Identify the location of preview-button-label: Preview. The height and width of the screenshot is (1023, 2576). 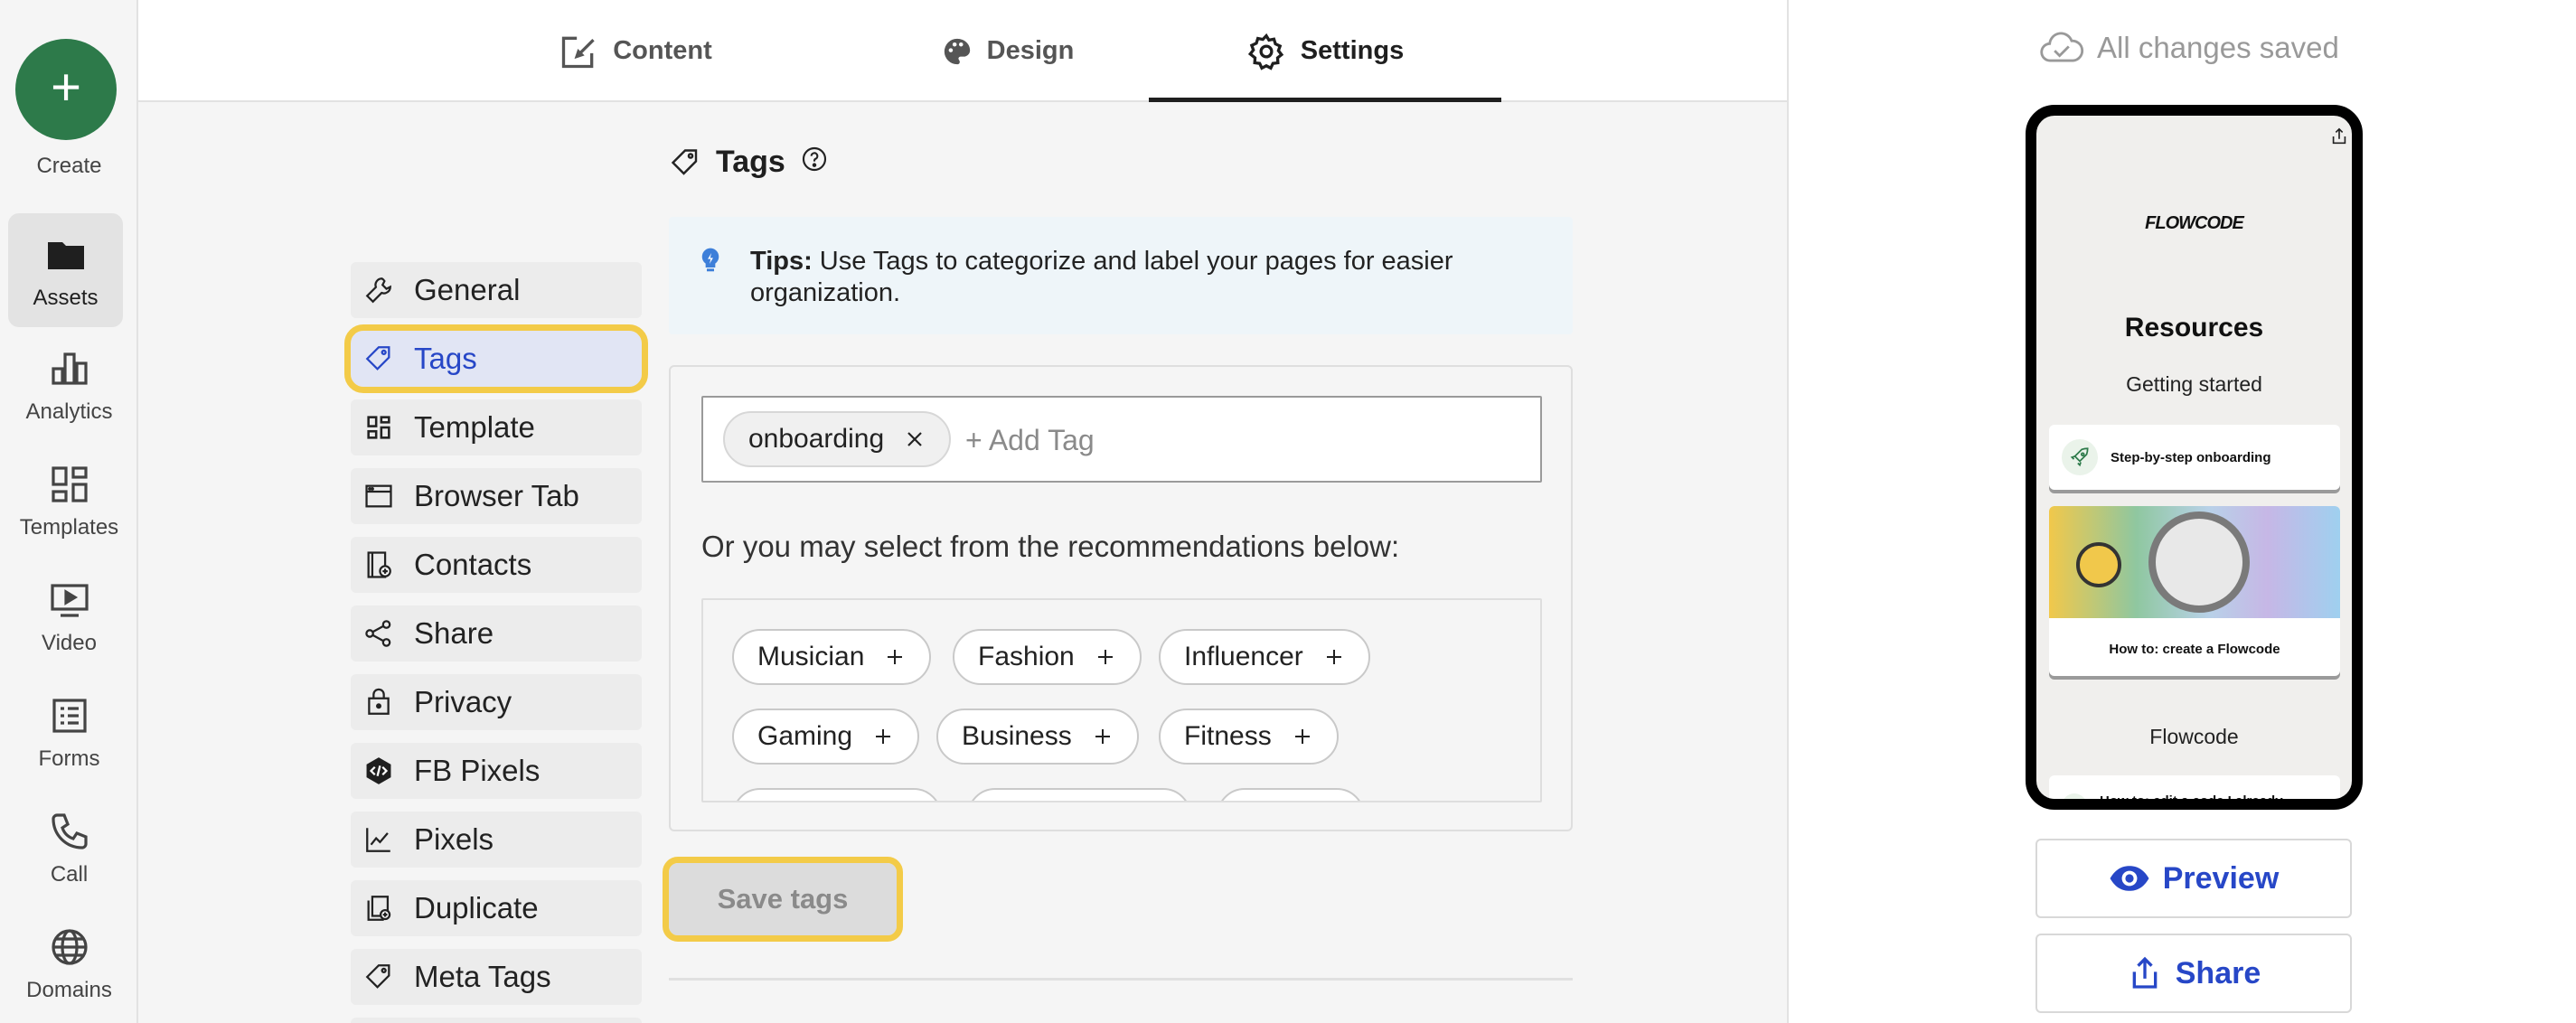
(2221, 878).